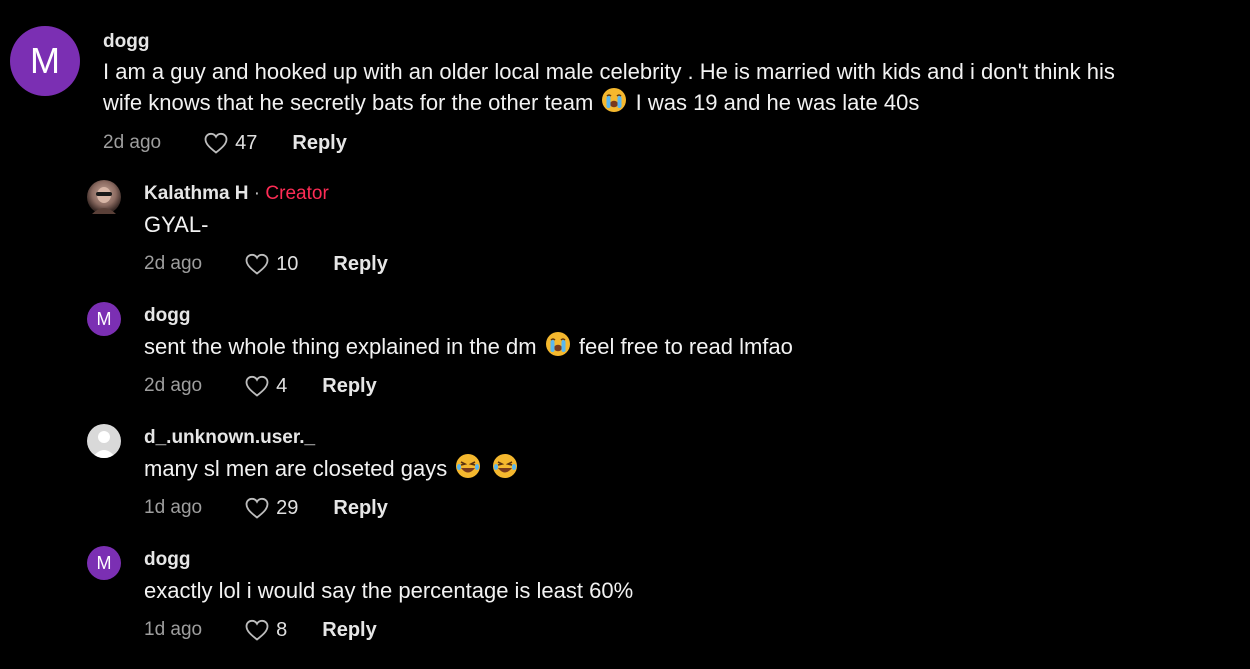 Image resolution: width=1250 pixels, height=669 pixels. I want to click on comment-text-part: many sl men are closeted gays, so click(296, 468).